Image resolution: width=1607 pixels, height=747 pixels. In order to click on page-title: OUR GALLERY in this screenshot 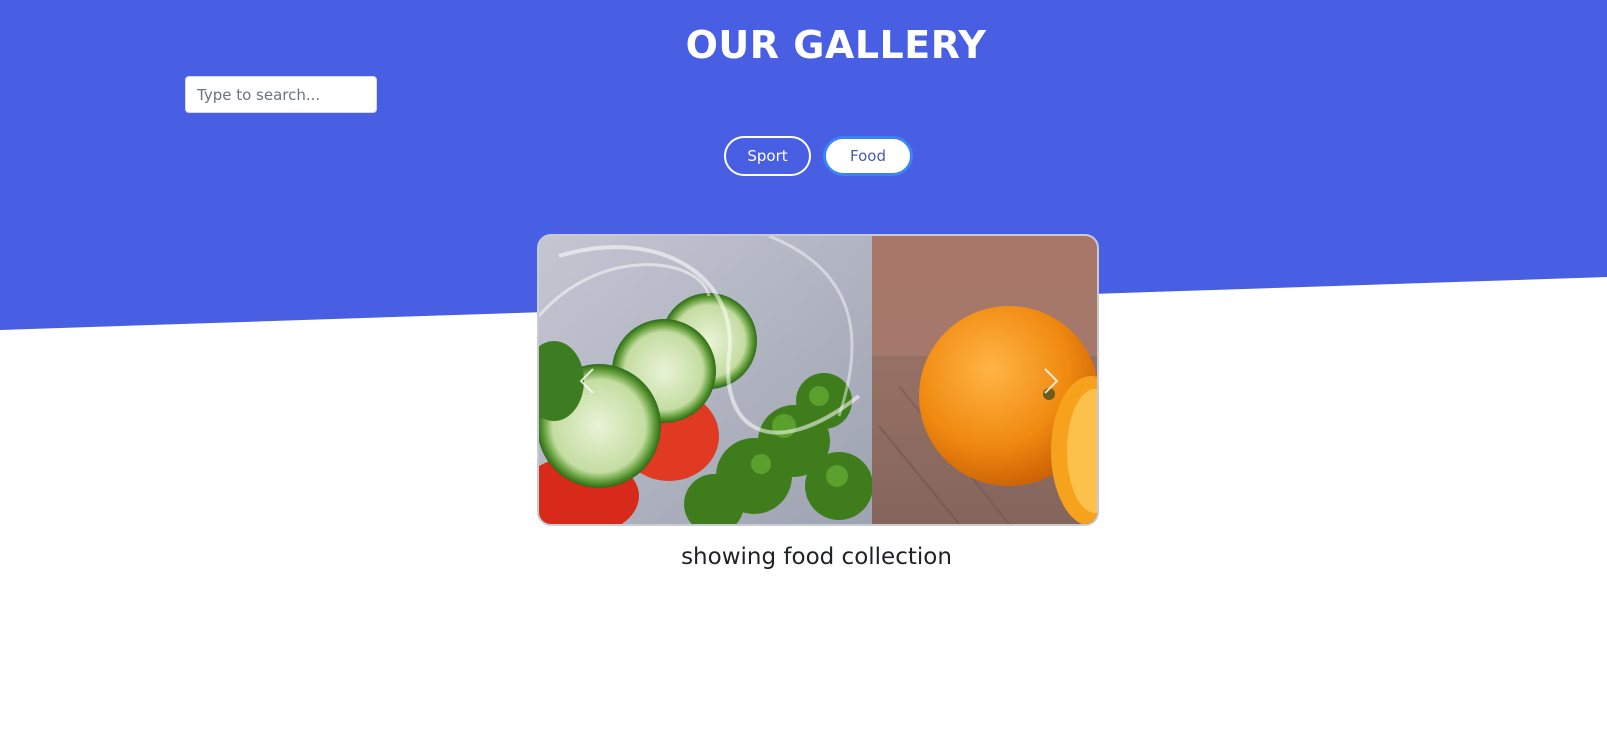, I will do `click(836, 45)`.